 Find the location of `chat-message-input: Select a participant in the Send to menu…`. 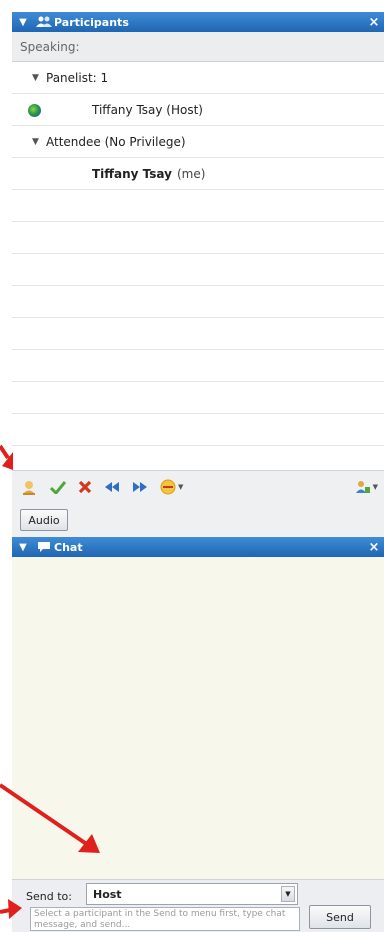

chat-message-input: Select a participant in the Send to menu… is located at coordinates (165, 919).